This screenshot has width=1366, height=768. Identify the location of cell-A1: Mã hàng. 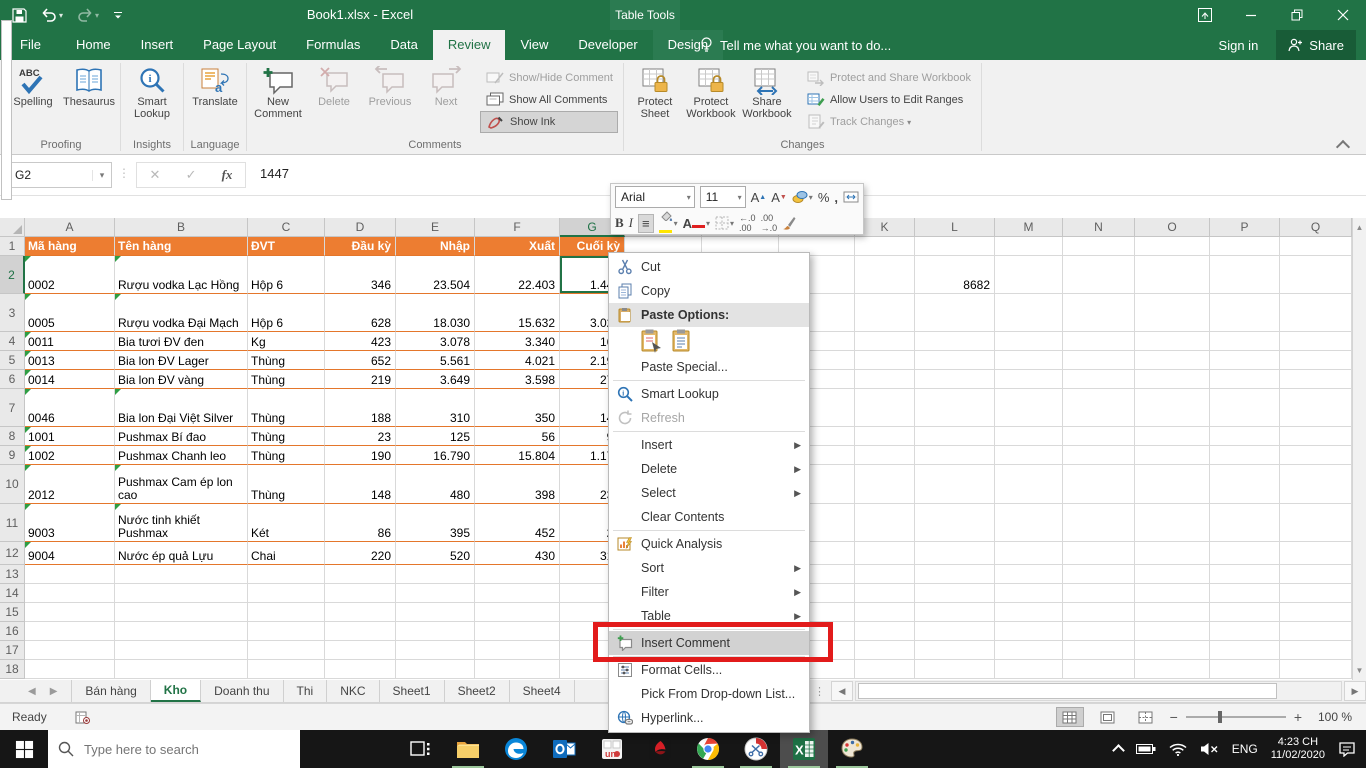
(70, 246).